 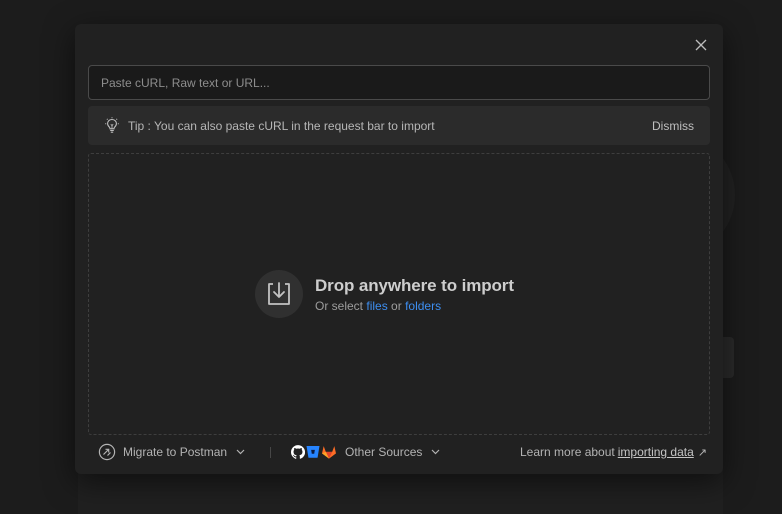 I want to click on close-button, so click(x=701, y=45).